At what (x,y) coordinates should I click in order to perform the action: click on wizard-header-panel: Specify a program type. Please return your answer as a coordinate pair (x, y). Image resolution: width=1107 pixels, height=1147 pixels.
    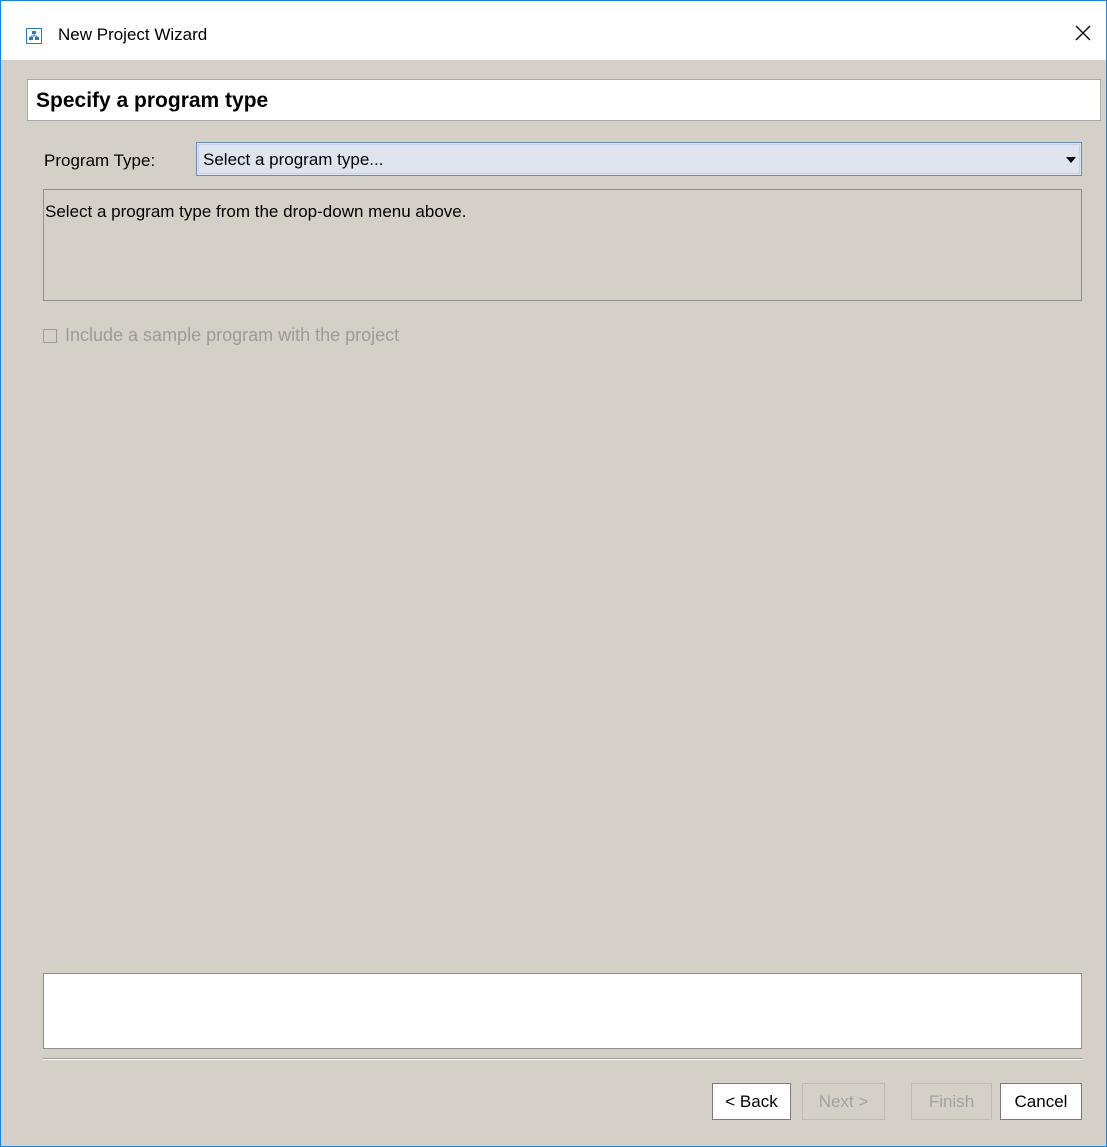
    Looking at the image, I should click on (564, 100).